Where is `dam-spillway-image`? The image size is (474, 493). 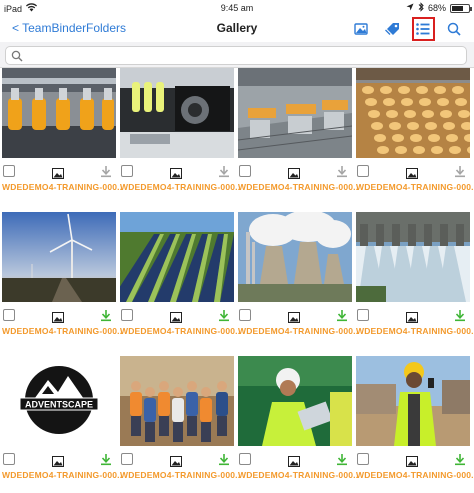
dam-spillway-image is located at coordinates (413, 257).